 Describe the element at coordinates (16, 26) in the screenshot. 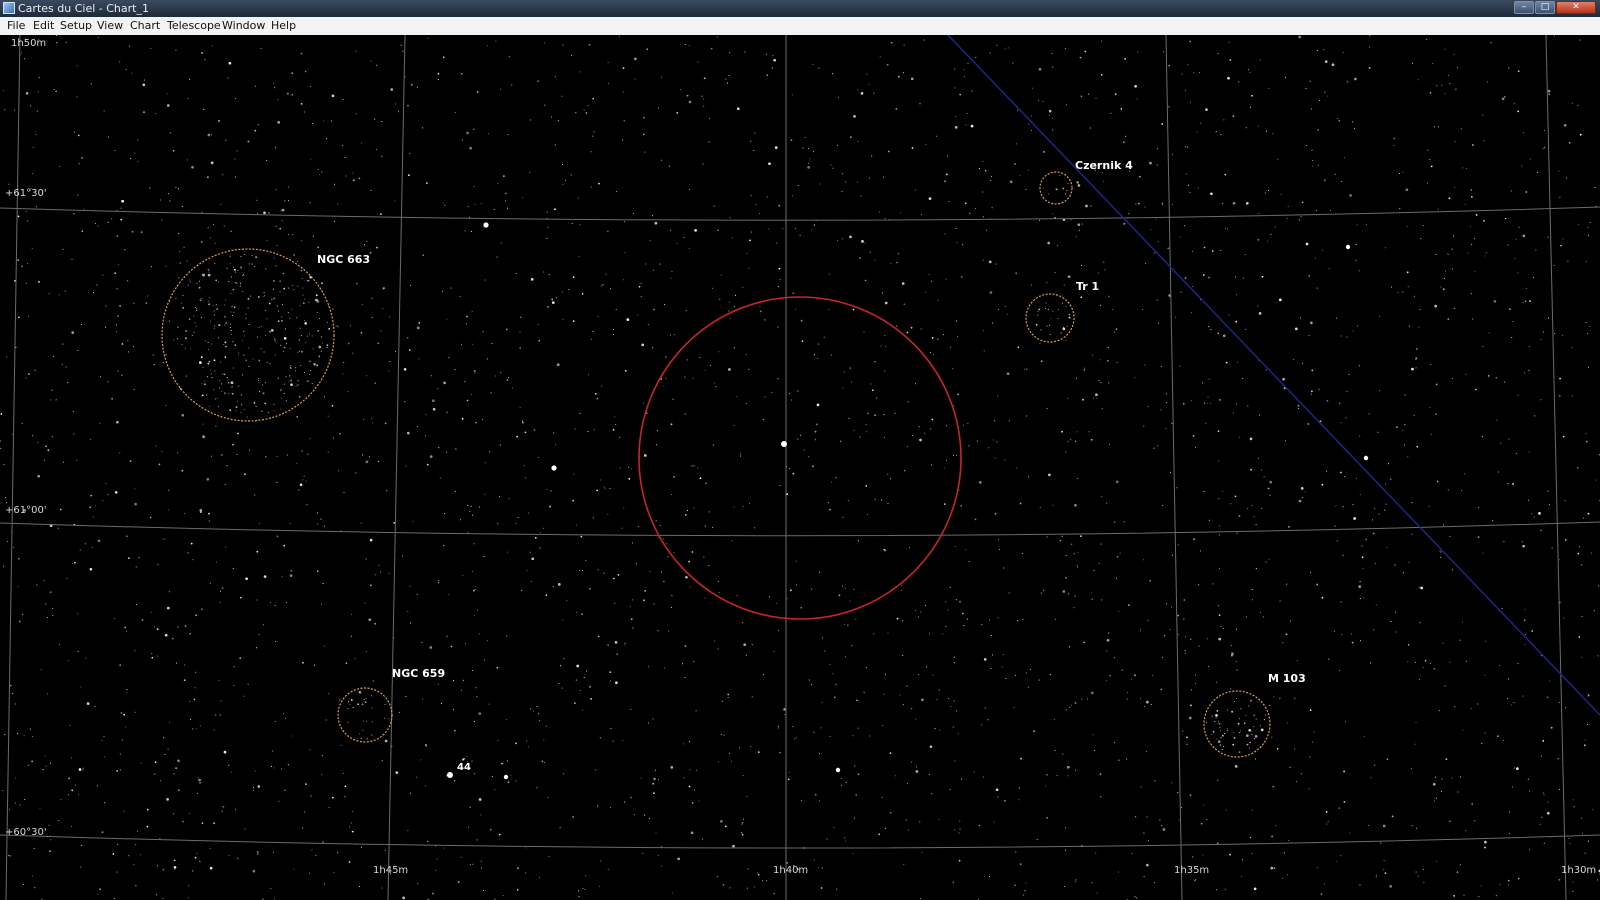

I see `menu-file: File` at that location.